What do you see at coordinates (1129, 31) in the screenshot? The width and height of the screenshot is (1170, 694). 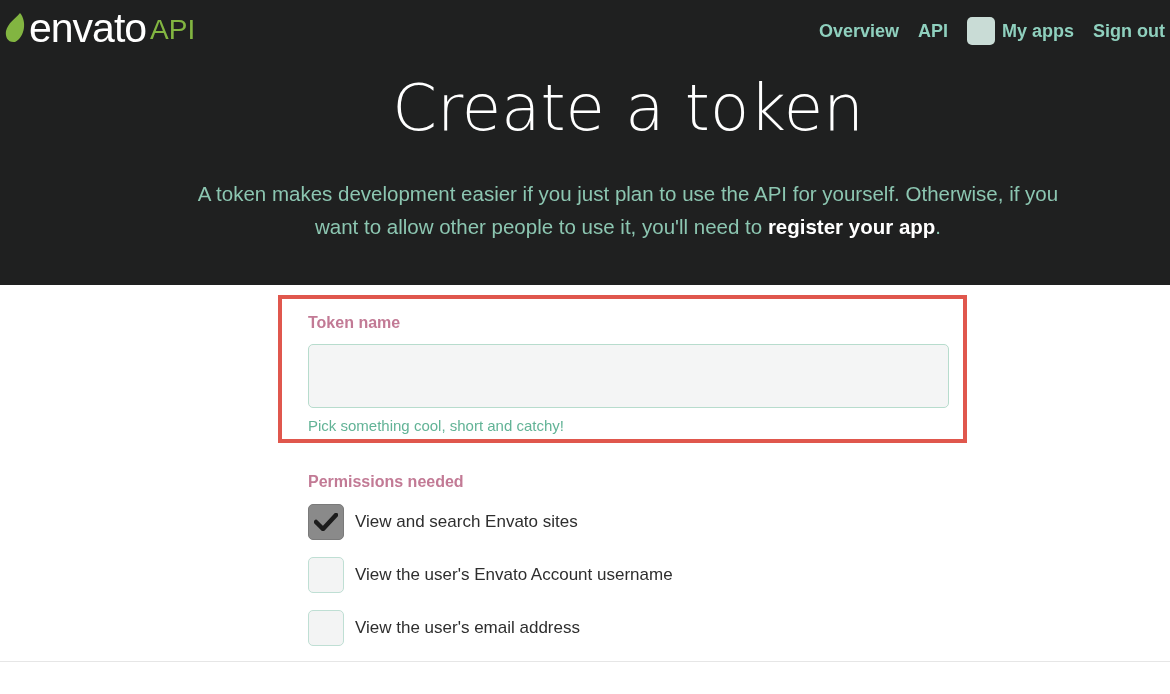 I see `nav-link: Sign out` at bounding box center [1129, 31].